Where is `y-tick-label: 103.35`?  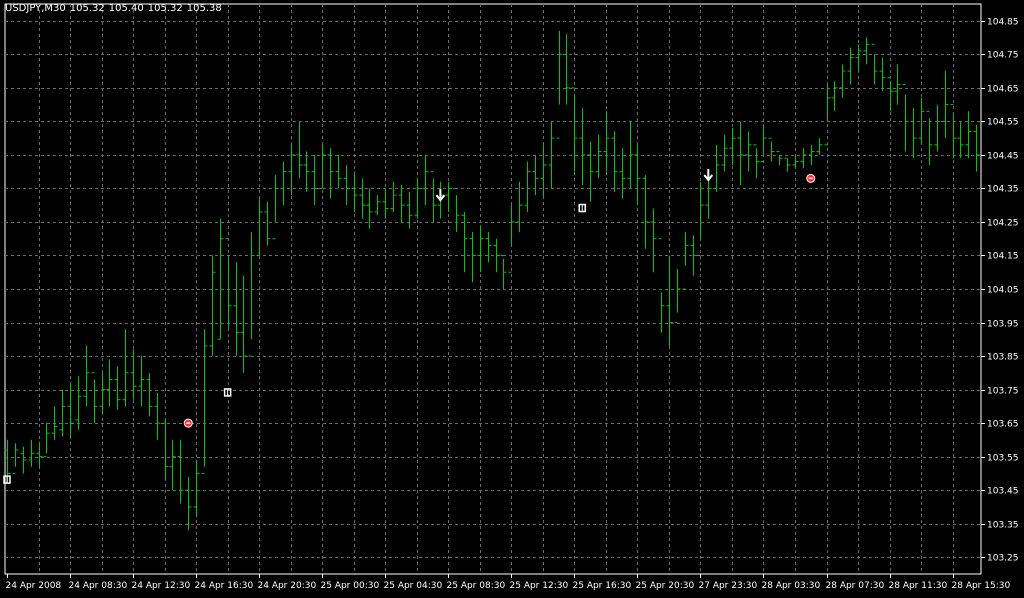 y-tick-label: 103.35 is located at coordinates (1003, 526).